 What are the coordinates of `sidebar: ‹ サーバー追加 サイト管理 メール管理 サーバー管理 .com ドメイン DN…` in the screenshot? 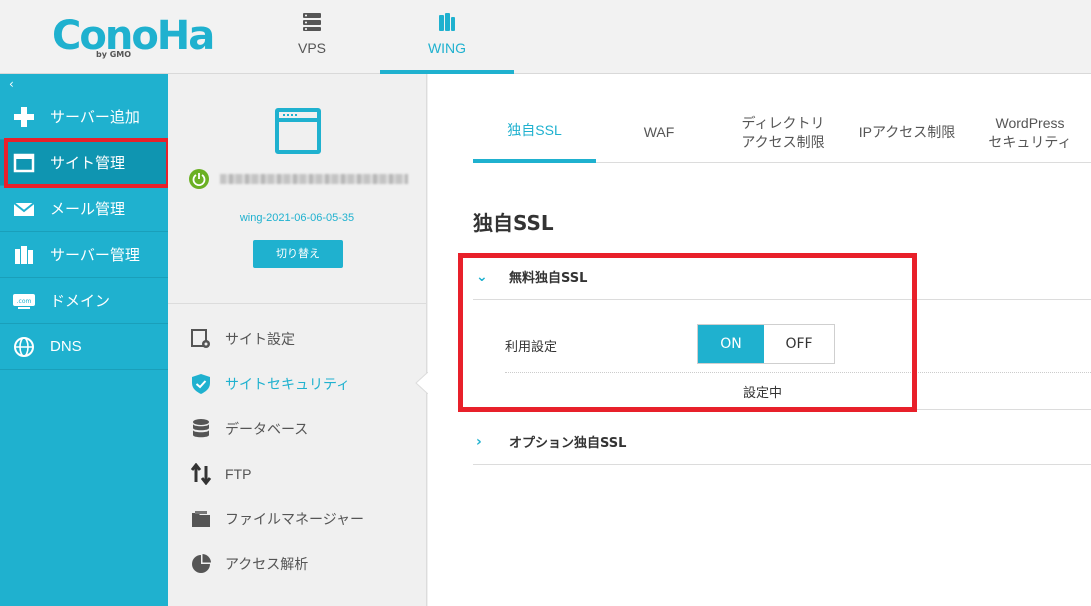 It's located at (85, 340).